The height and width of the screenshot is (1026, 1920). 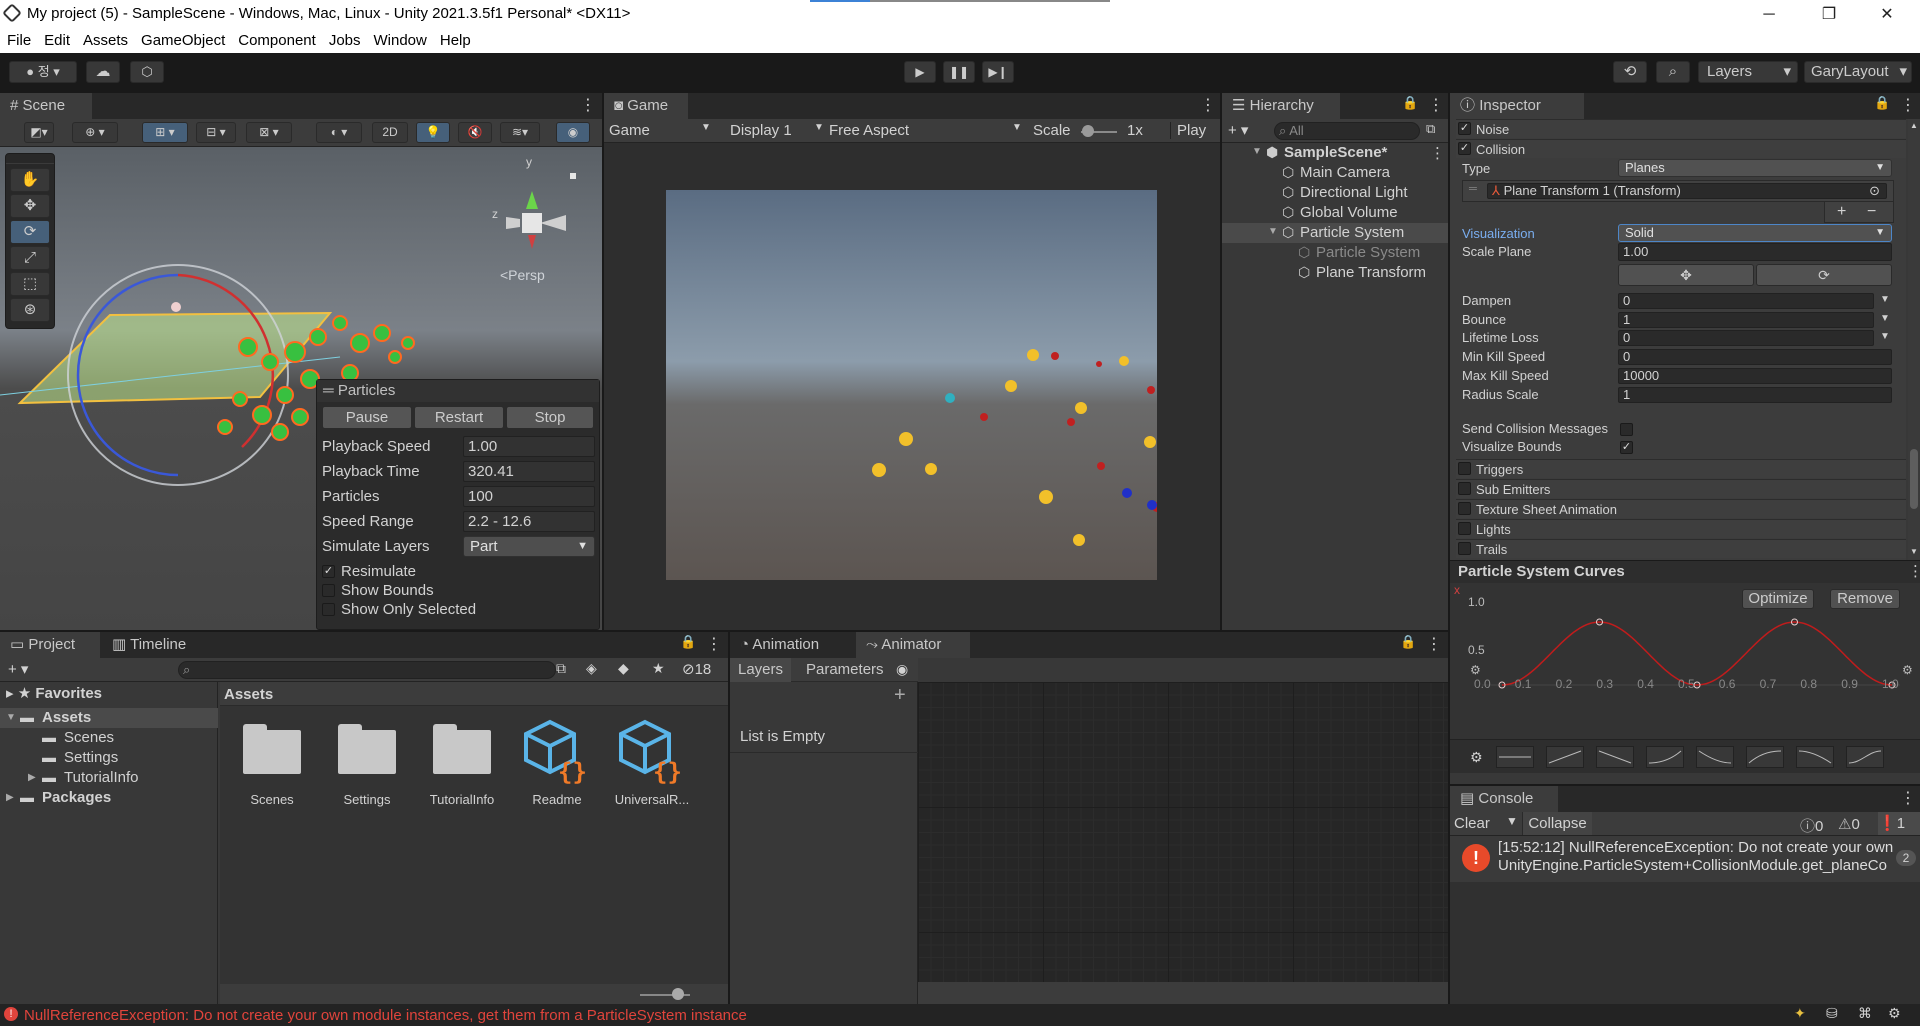 I want to click on tab-project: ▭ Project, so click(x=50, y=645).